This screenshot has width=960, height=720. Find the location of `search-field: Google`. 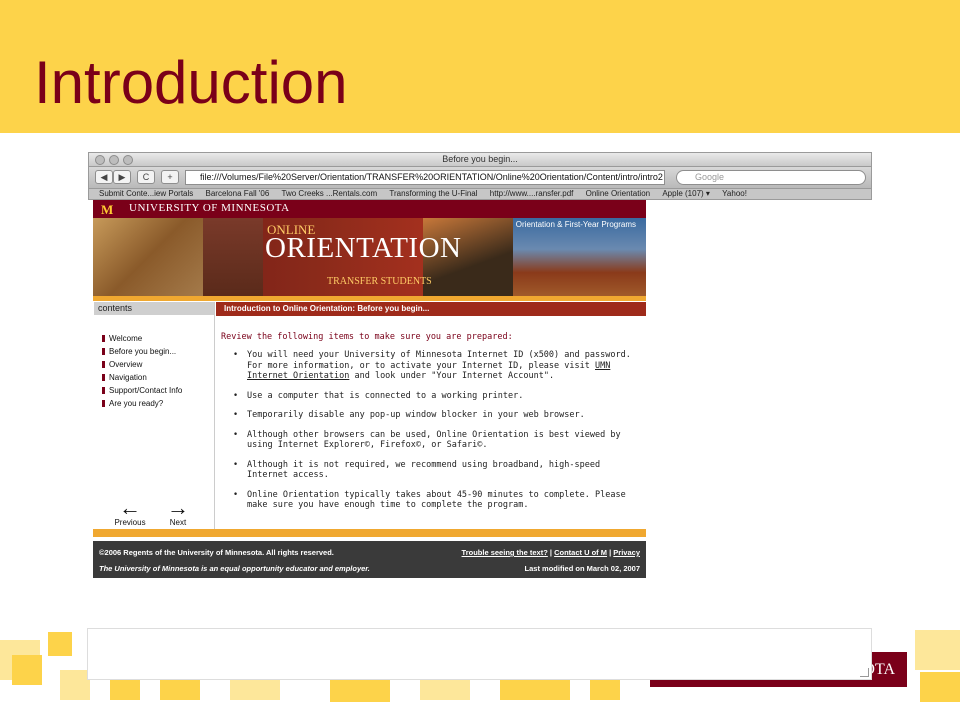

search-field: Google is located at coordinates (771, 177).